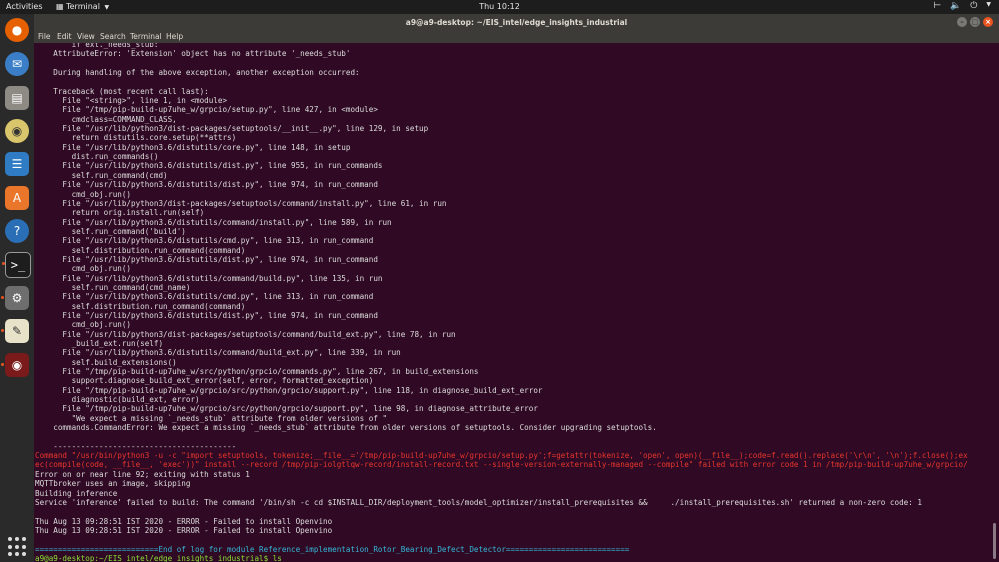 This screenshot has height=562, width=999. What do you see at coordinates (106, 362) in the screenshot?
I see `terminal-line: self.build_extensions()` at bounding box center [106, 362].